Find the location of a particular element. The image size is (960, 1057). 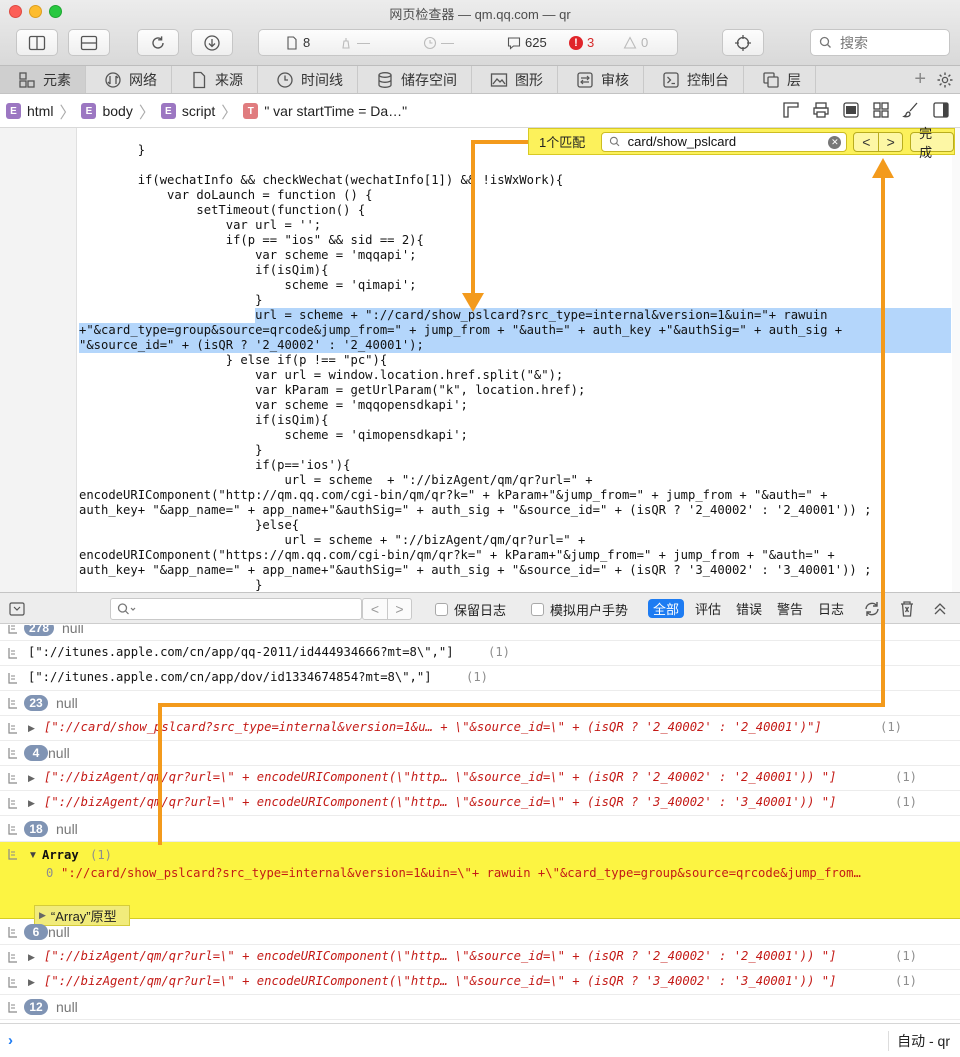

sidebar-toggle-icon is located at coordinates (941, 110).